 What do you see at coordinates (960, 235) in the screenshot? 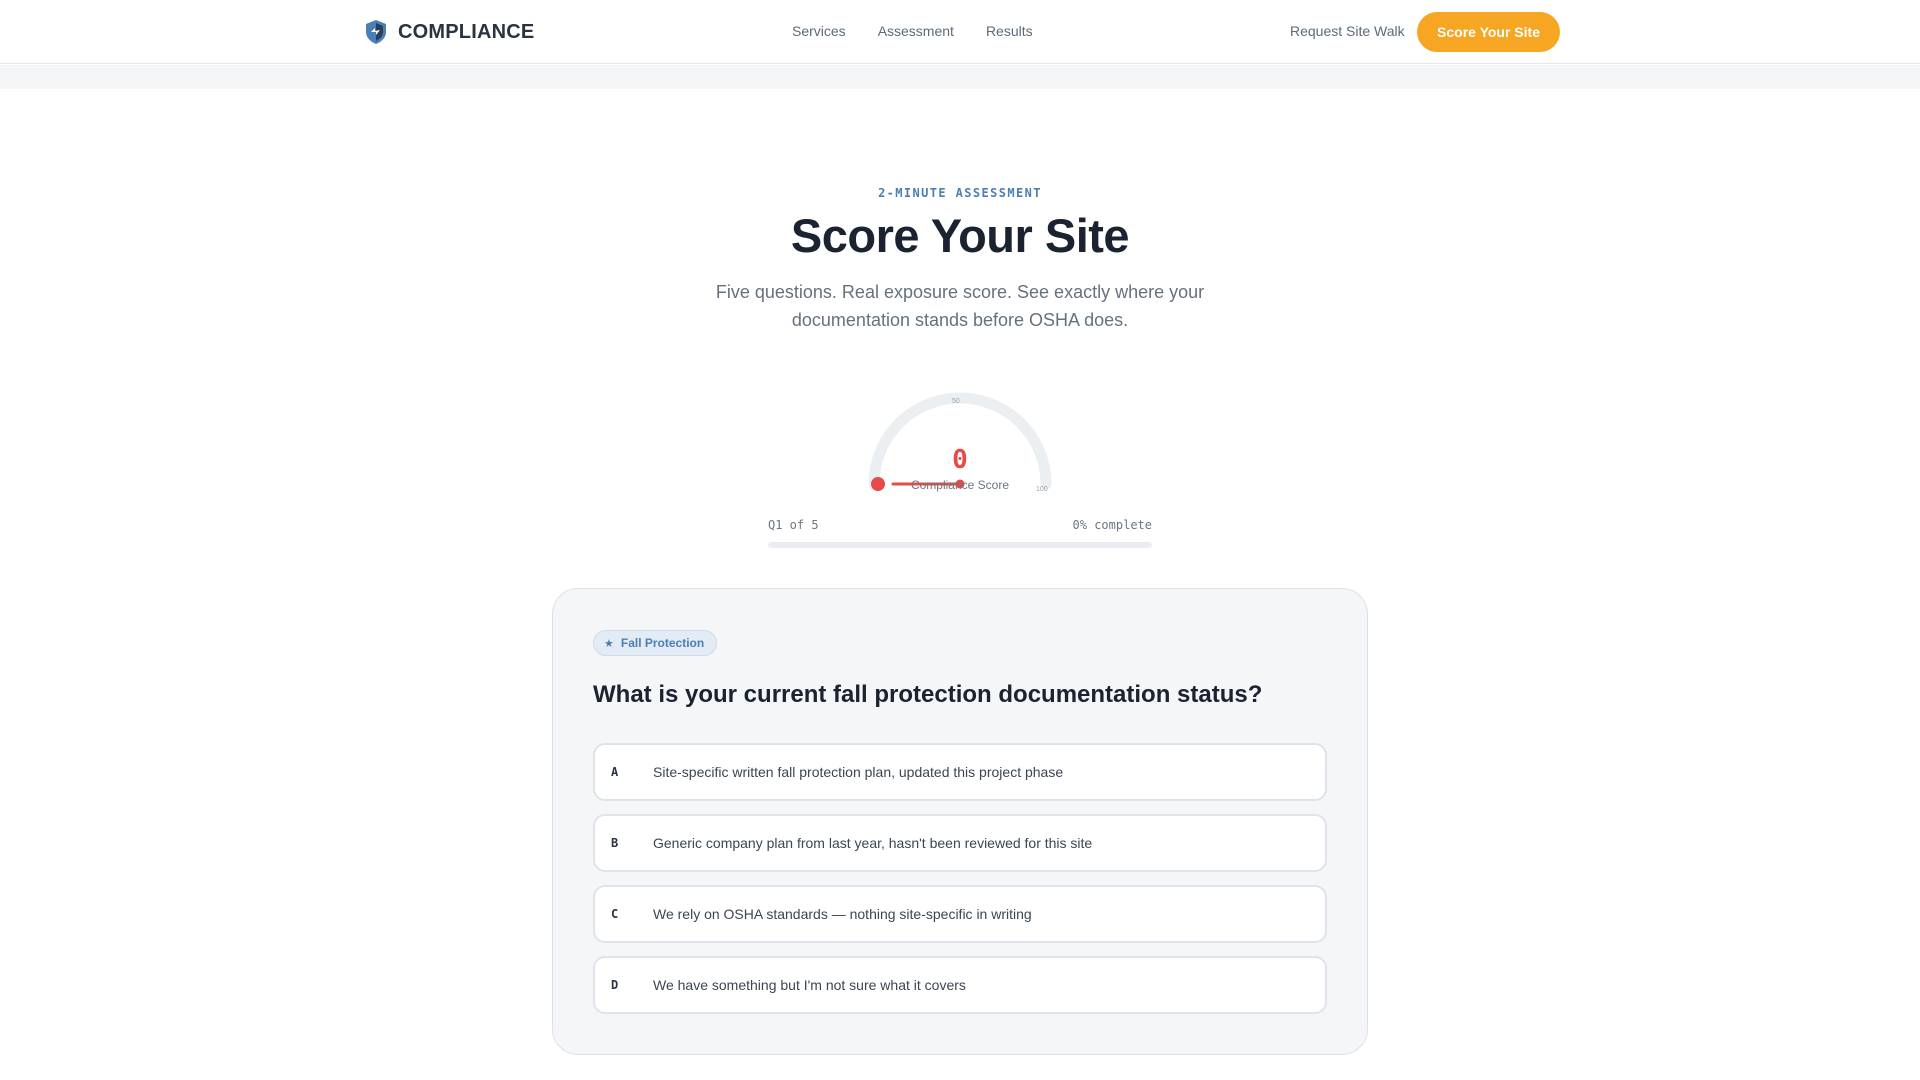
I see `page-title: Score Your Site` at bounding box center [960, 235].